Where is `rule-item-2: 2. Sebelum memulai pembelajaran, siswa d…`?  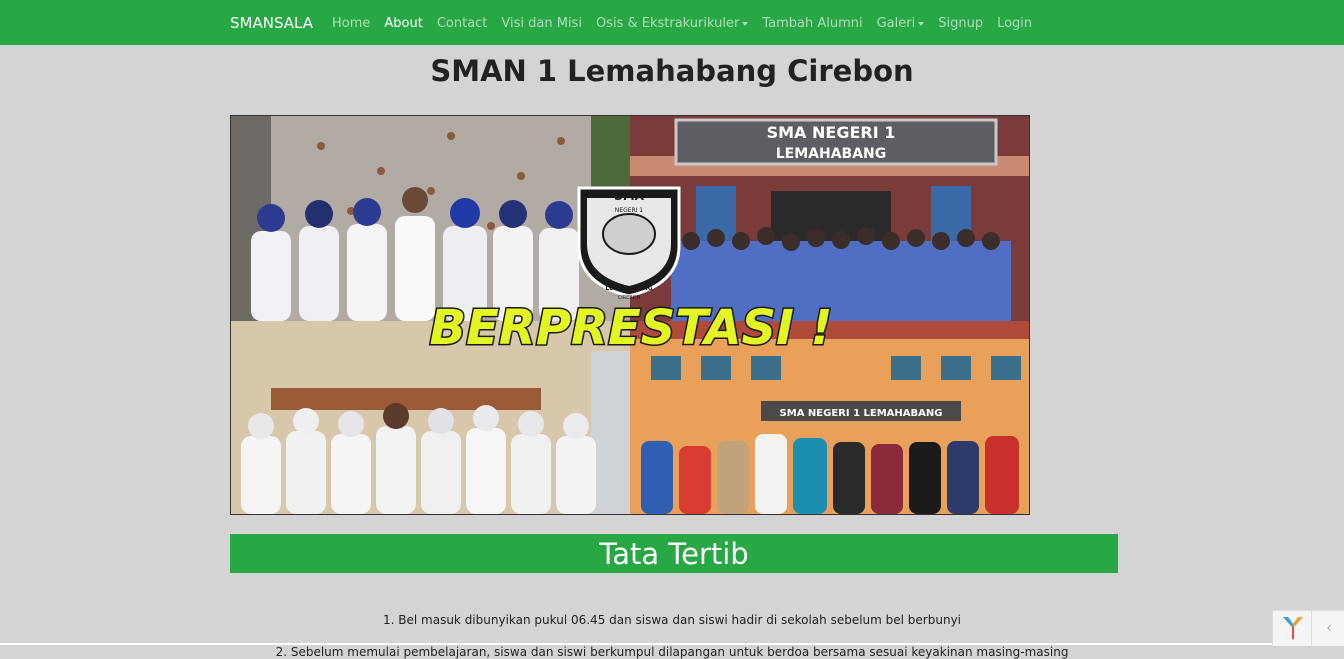
rule-item-2: 2. Sebelum memulai pembelajaran, siswa d… is located at coordinates (672, 652).